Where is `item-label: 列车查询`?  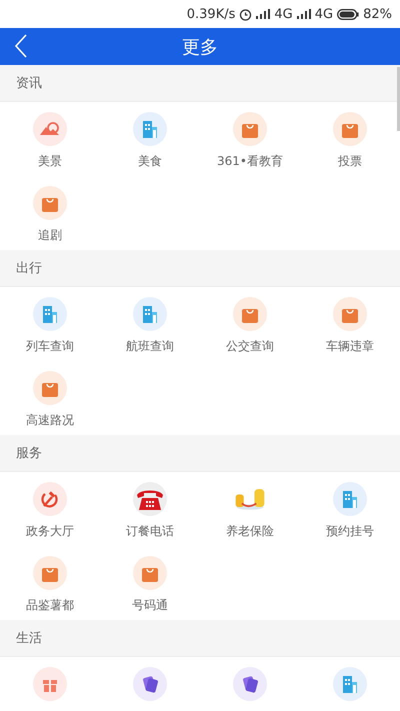 item-label: 列车查询 is located at coordinates (50, 346).